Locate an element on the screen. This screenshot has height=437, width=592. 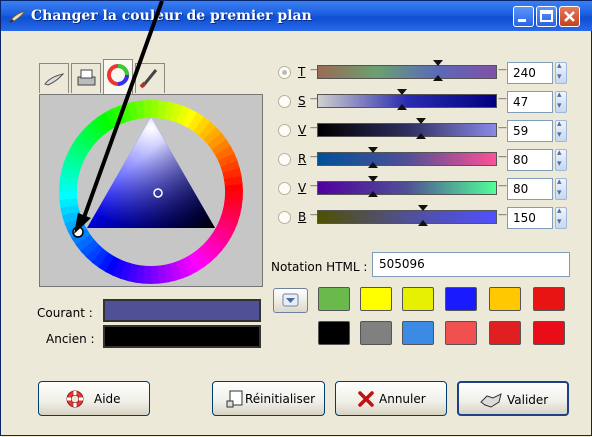
current-color-label: Courant : is located at coordinates (65, 313).